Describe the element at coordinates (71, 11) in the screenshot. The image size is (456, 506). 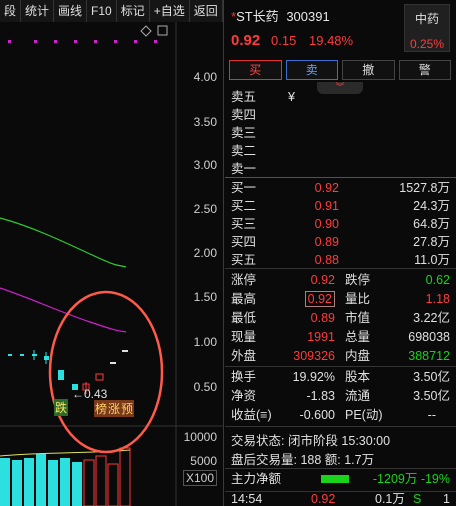
I see `toolbar-draw-button: 画线` at that location.